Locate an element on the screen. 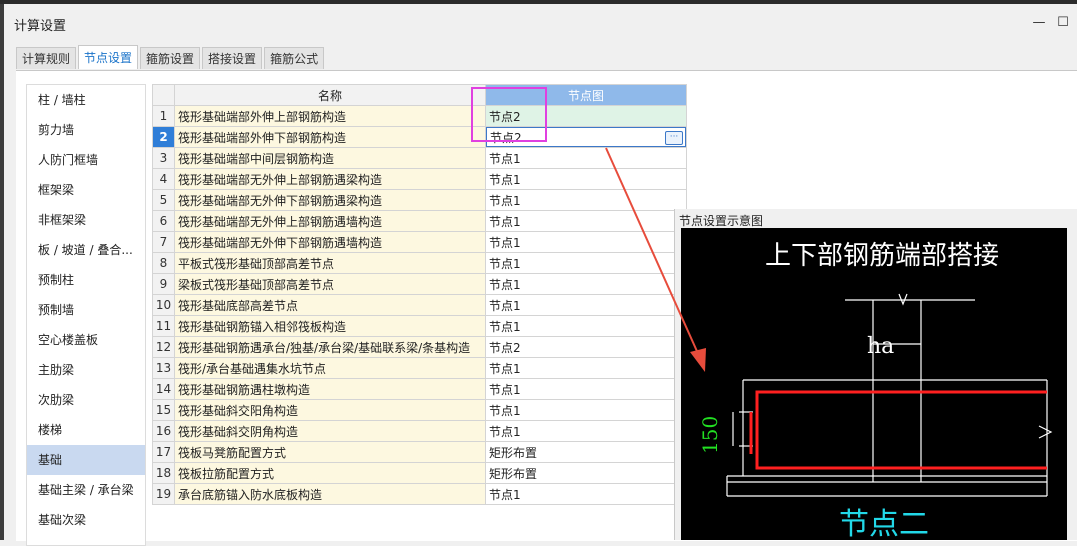 This screenshot has height=546, width=1077. header-name: 名称 is located at coordinates (330, 95).